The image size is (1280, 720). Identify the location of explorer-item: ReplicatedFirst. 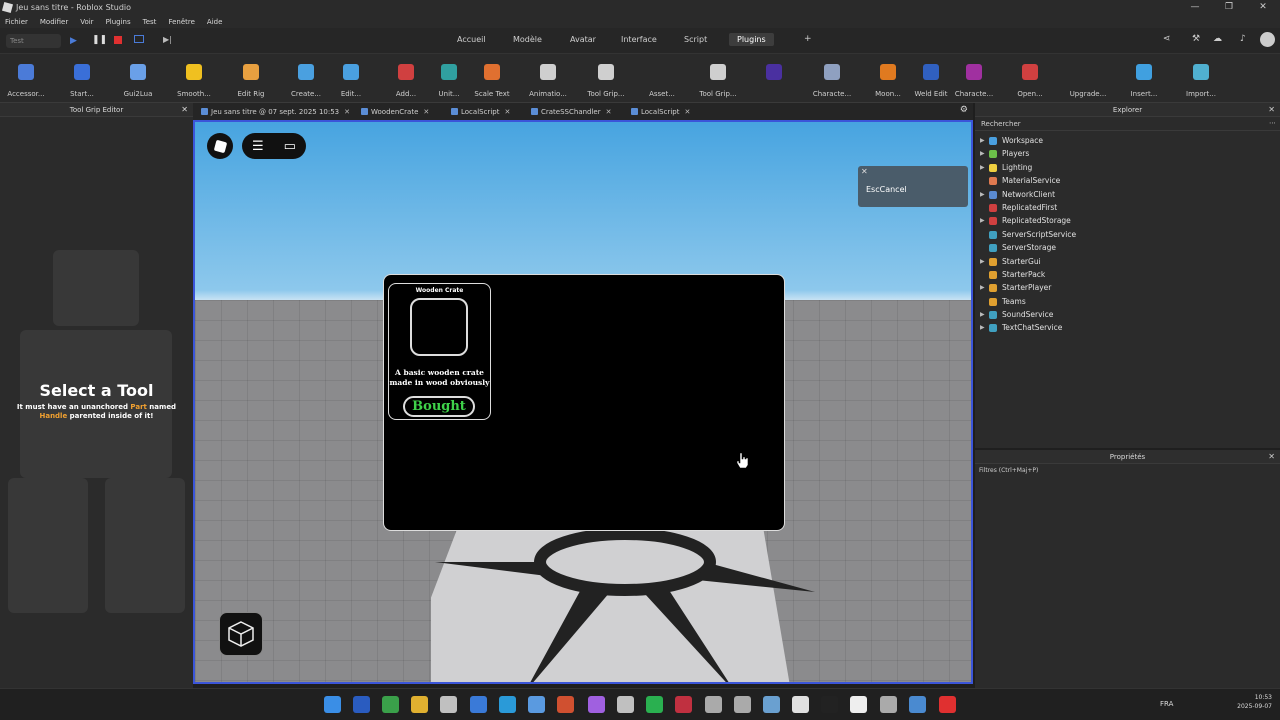
(1127, 207).